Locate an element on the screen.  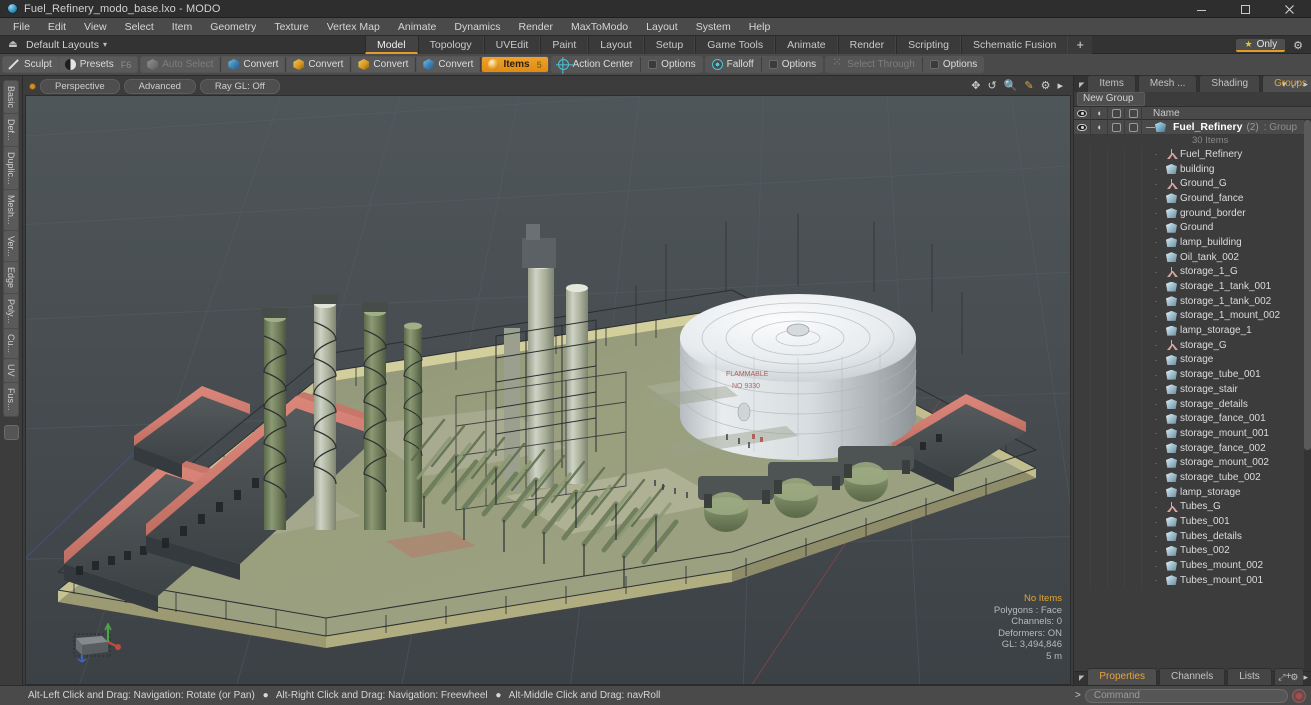
expand-icon: ⤢ is located at coordinates (1294, 84).